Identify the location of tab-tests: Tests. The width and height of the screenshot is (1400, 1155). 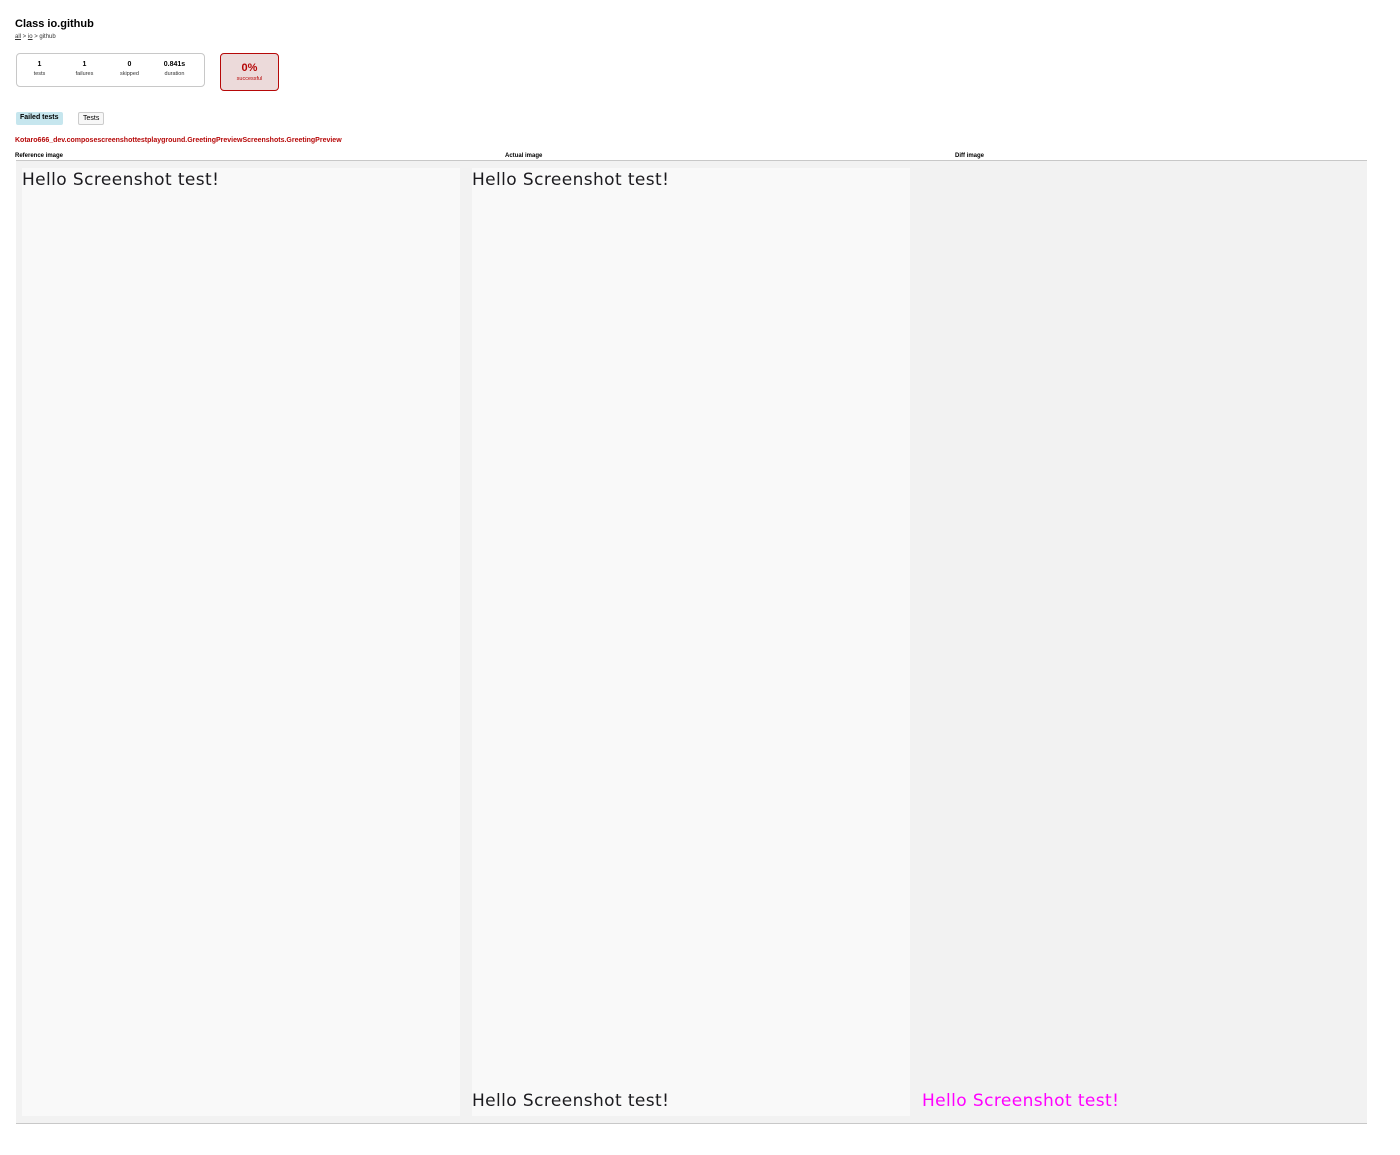
(91, 118).